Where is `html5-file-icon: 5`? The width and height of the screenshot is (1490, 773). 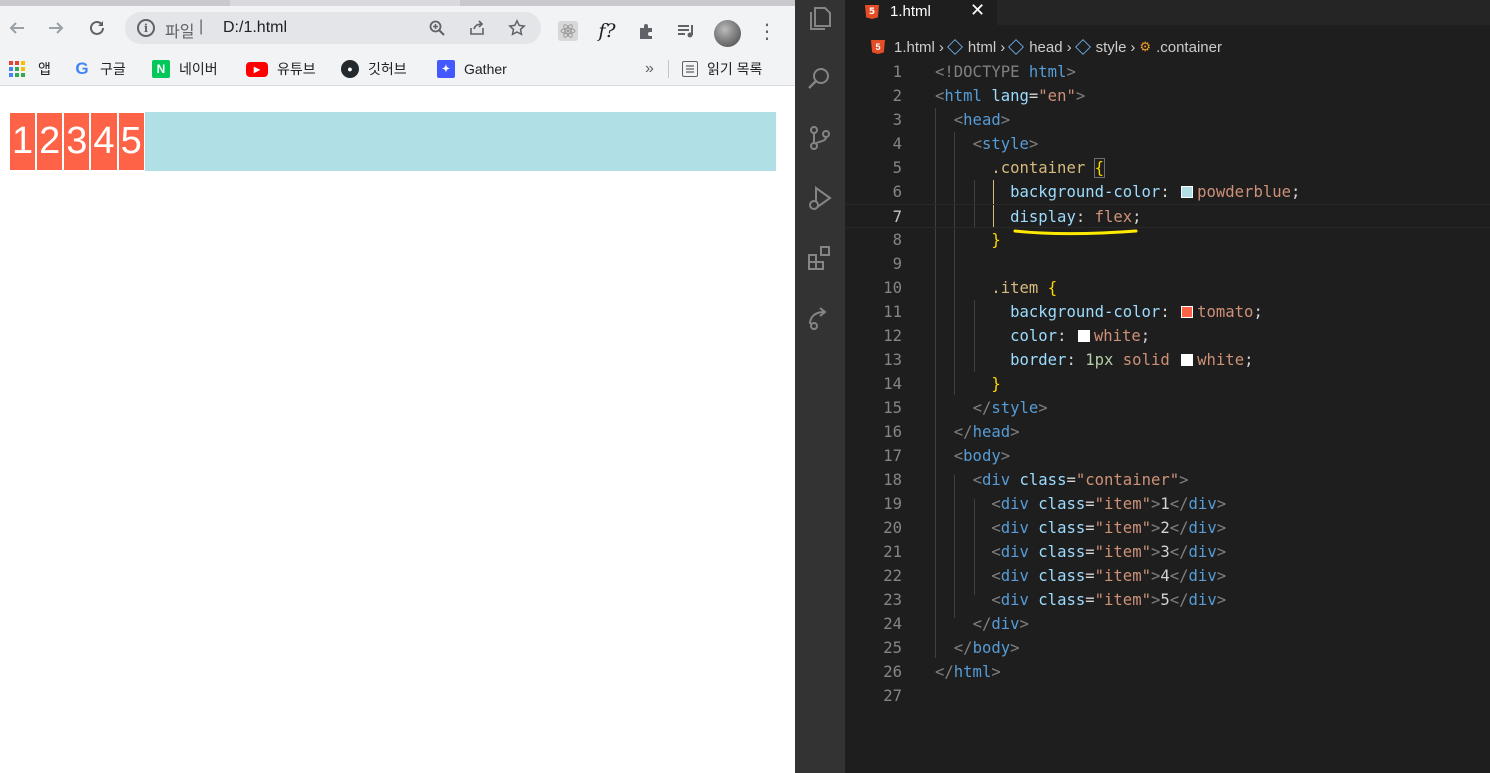
html5-file-icon: 5 is located at coordinates (872, 12).